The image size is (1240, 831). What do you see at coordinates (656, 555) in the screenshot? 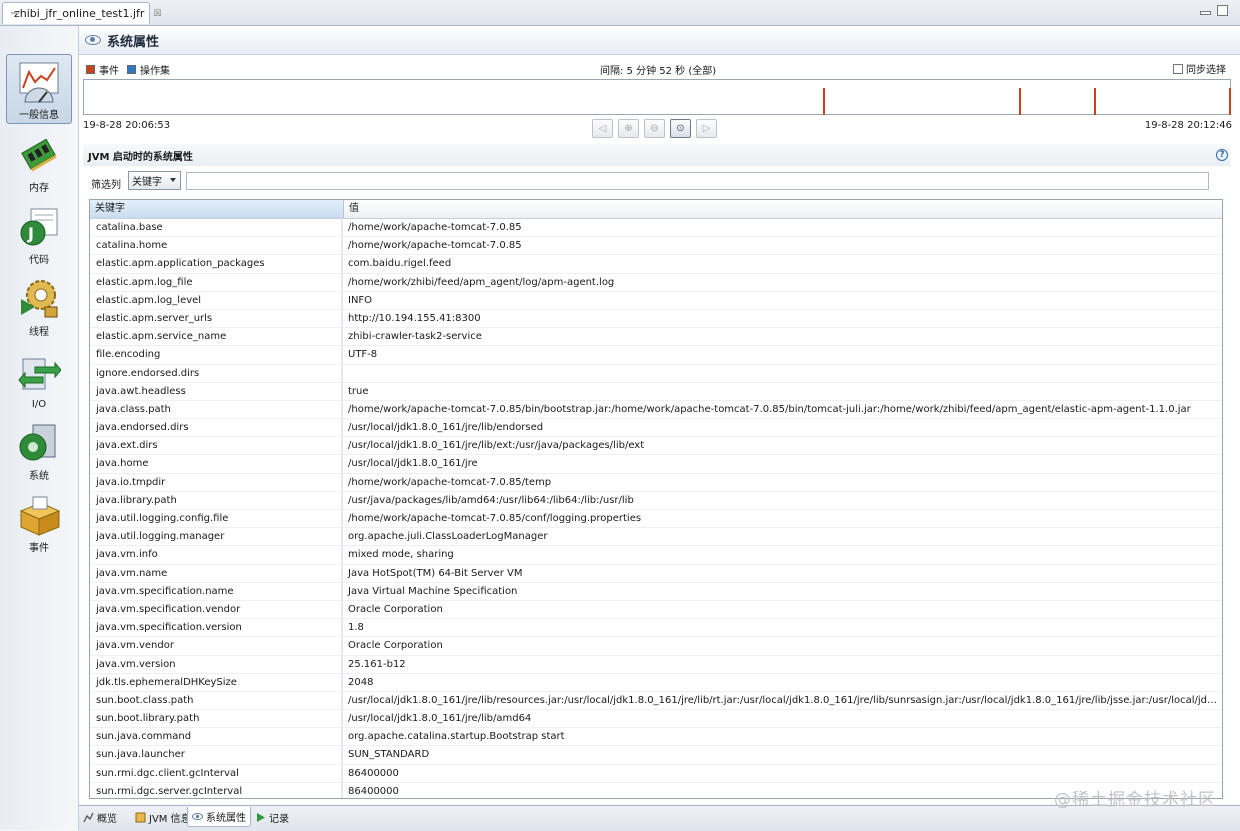
I see `table-row: java.vm.info mixed mode, sharing` at bounding box center [656, 555].